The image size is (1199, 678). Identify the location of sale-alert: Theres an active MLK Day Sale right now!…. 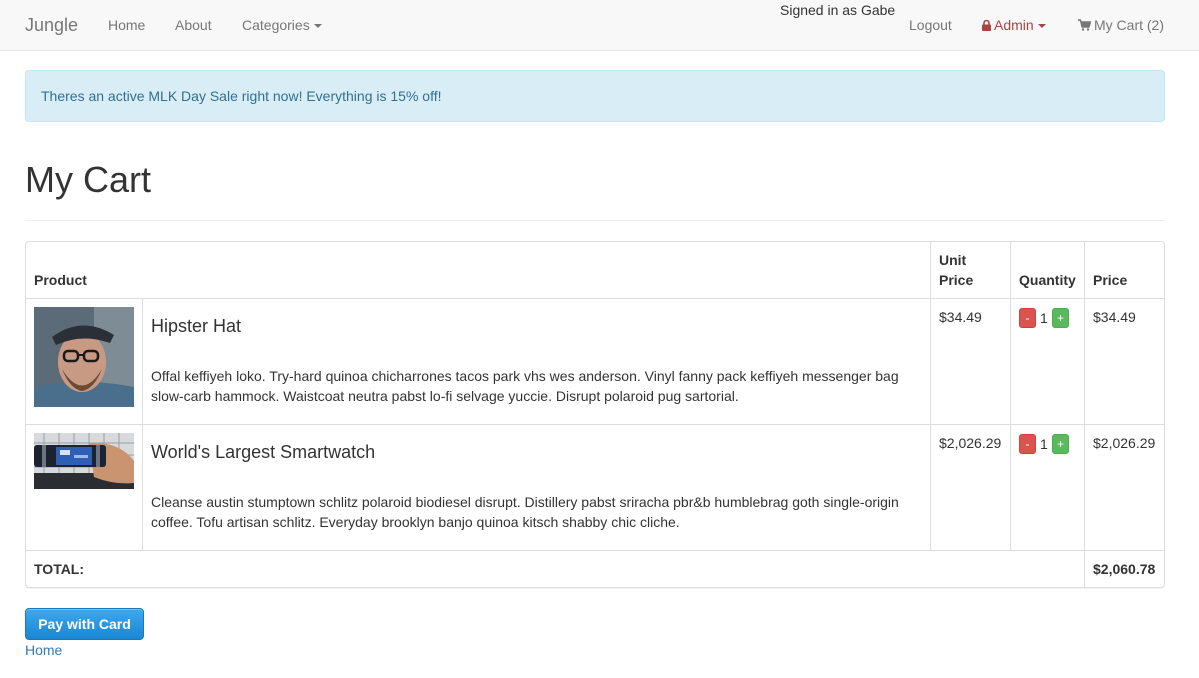
(595, 96).